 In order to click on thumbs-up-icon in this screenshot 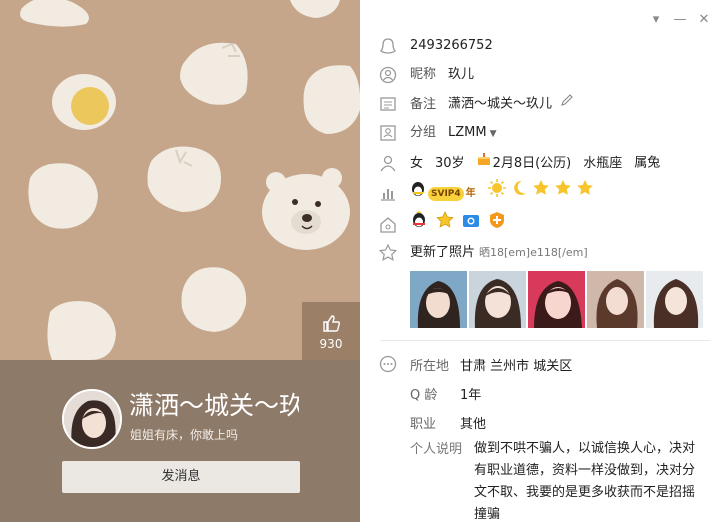, I will do `click(331, 325)`.